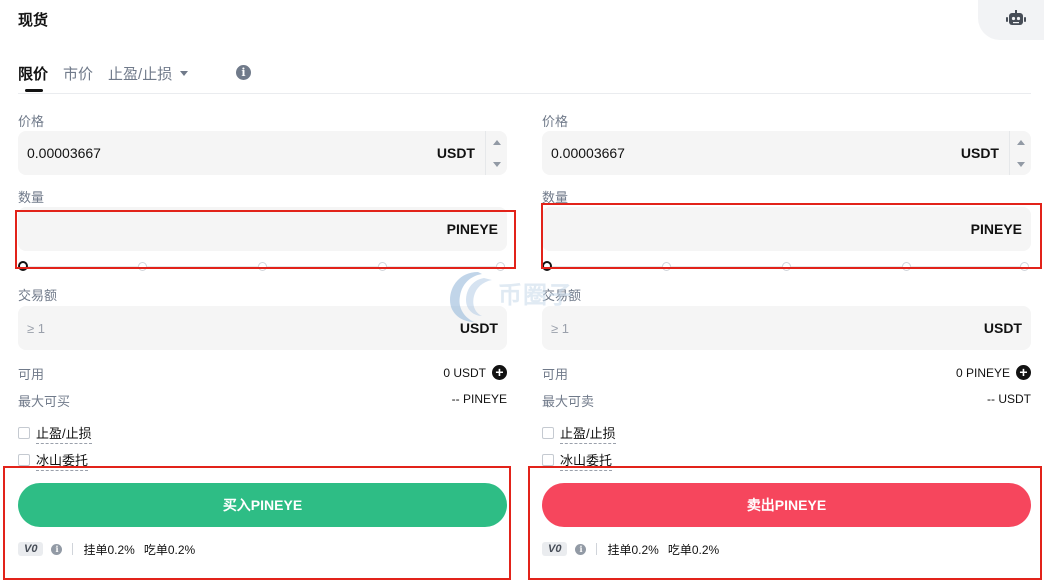  Describe the element at coordinates (785, 523) in the screenshot. I see `highlight-box-sell-button` at that location.